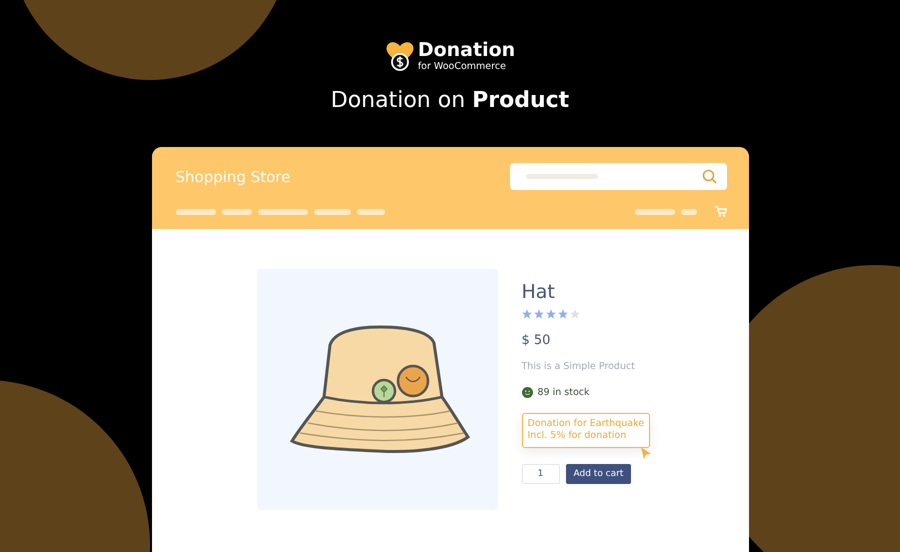 This screenshot has height=552, width=900. Describe the element at coordinates (709, 176) in the screenshot. I see `search-icon` at that location.